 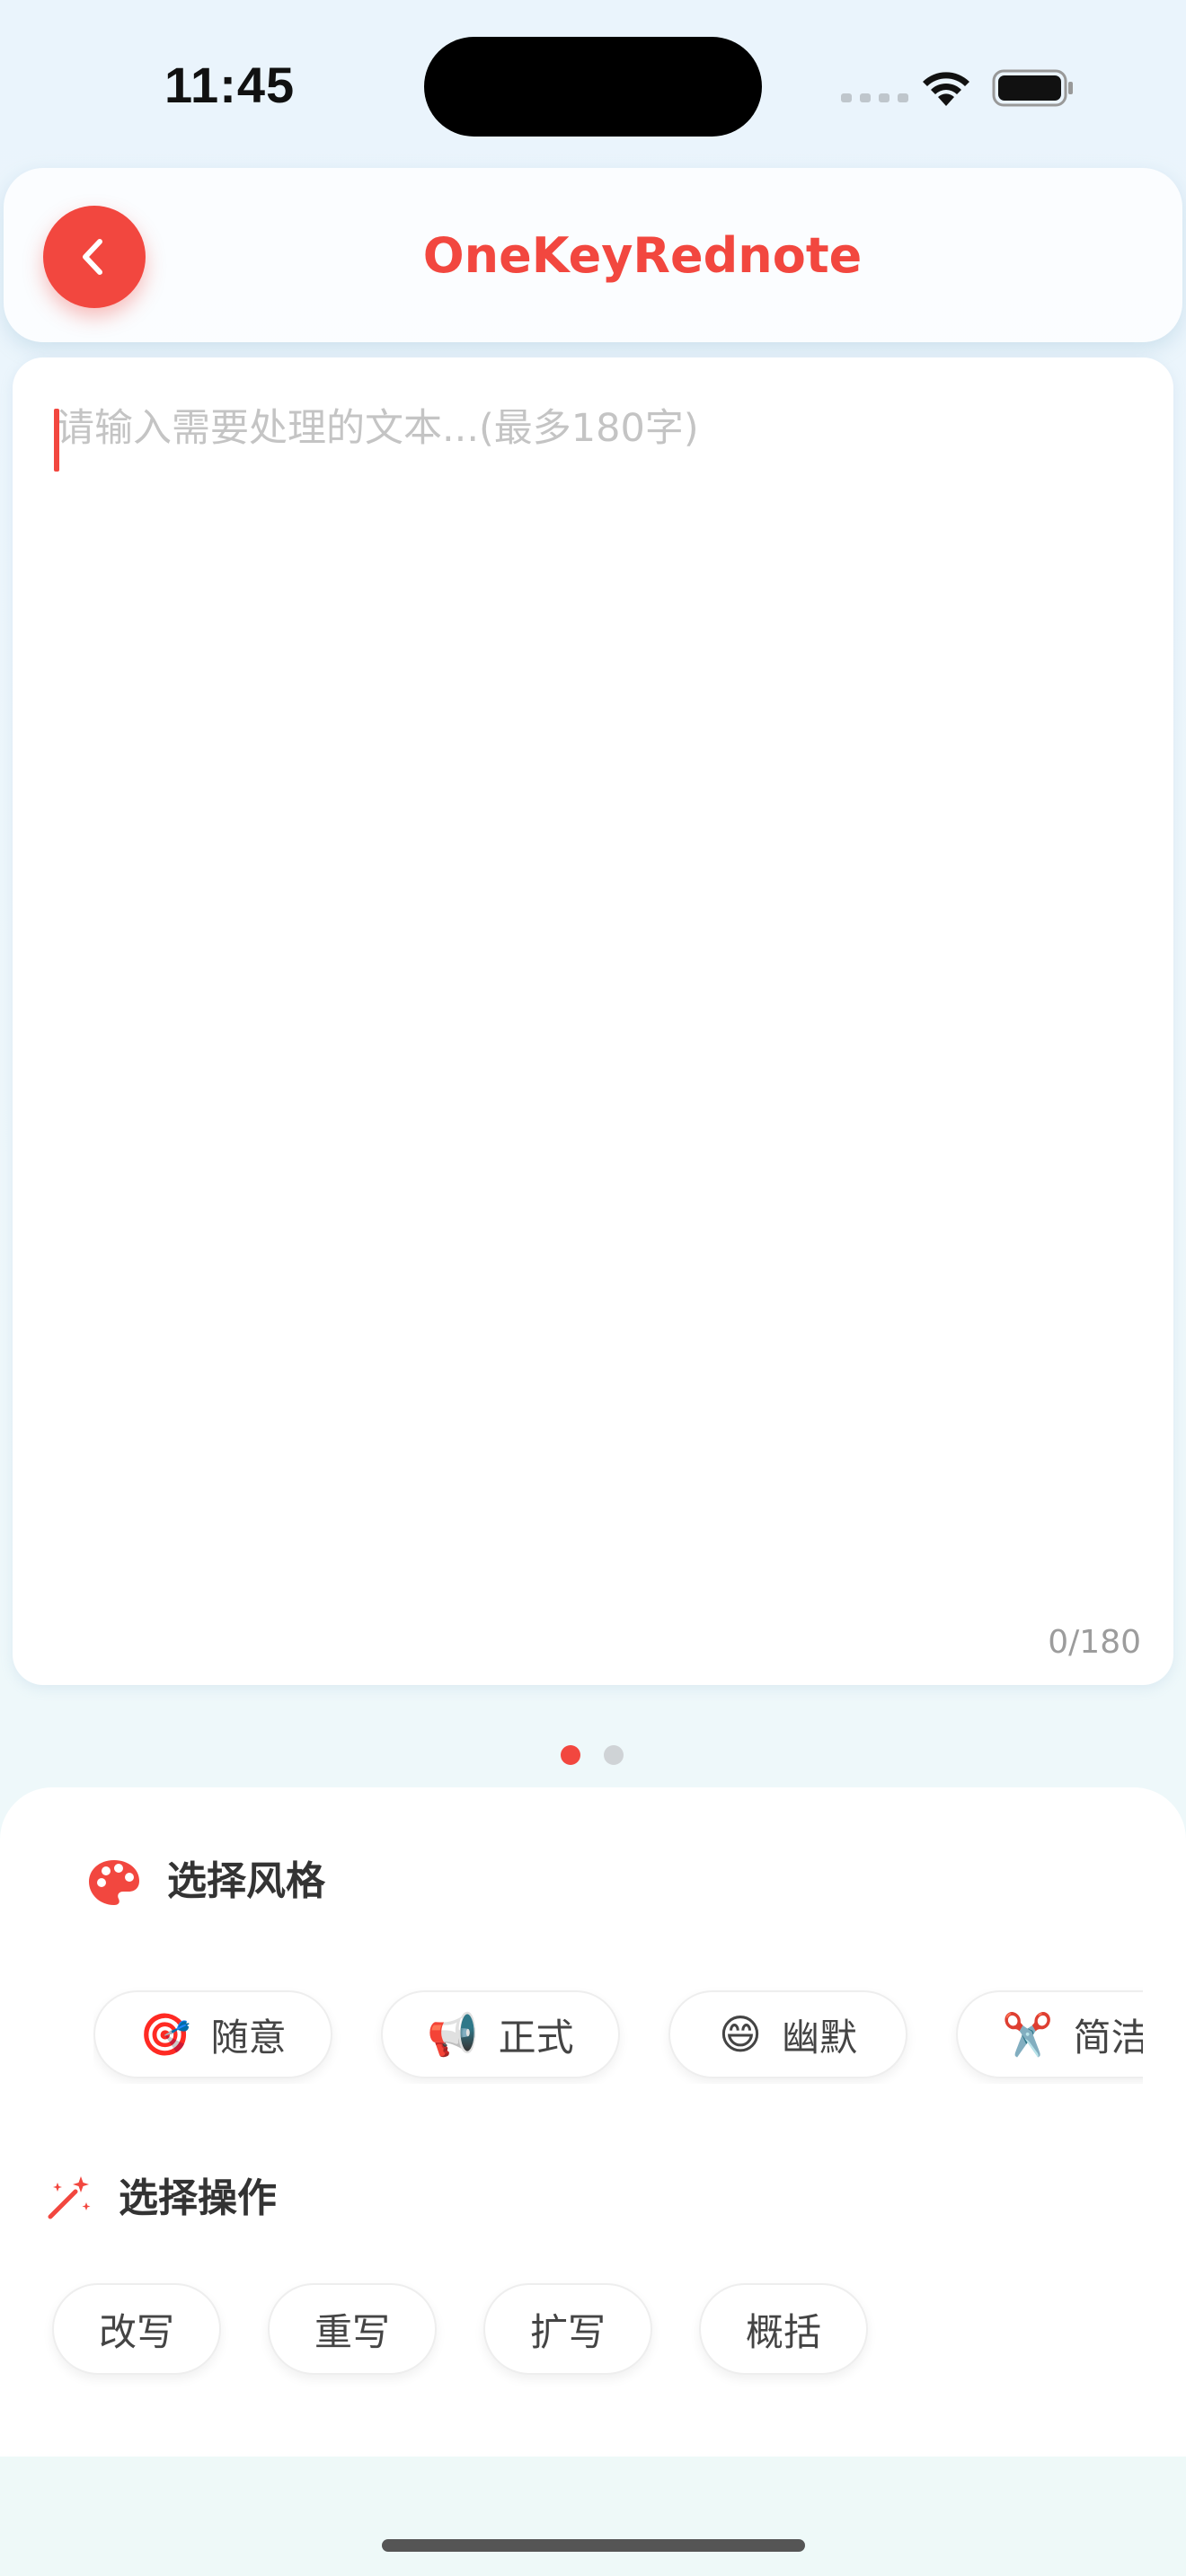 I want to click on wifi-icon, so click(x=946, y=89).